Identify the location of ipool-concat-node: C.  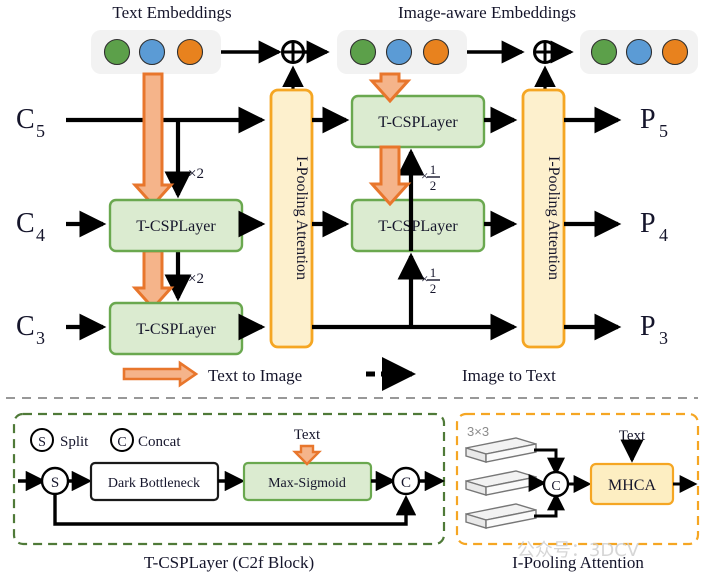
(556, 484).